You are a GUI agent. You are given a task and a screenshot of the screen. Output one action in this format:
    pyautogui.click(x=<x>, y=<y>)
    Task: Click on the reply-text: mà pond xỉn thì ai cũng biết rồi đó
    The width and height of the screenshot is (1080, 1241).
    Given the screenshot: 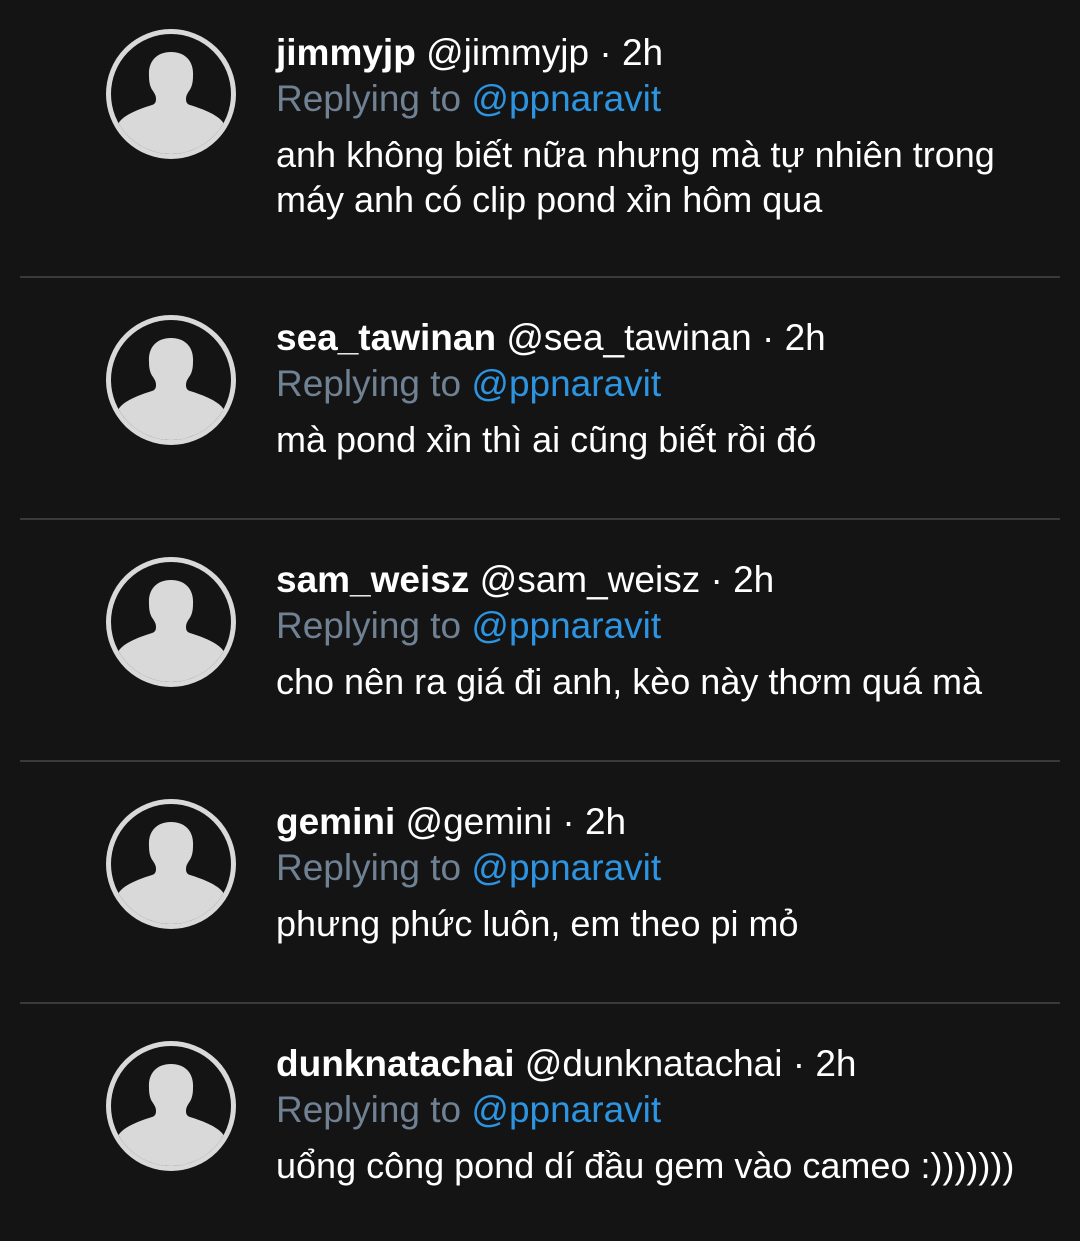 What is the action you would take?
    pyautogui.click(x=546, y=439)
    